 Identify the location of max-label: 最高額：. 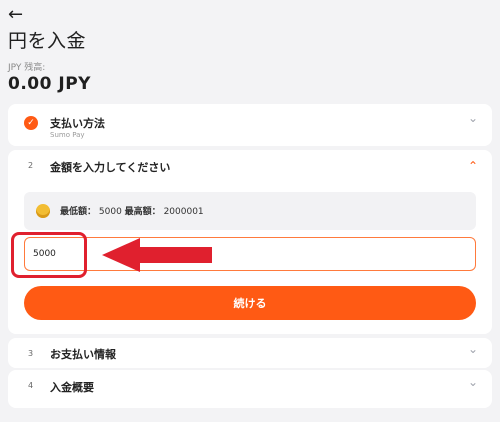
(142, 212).